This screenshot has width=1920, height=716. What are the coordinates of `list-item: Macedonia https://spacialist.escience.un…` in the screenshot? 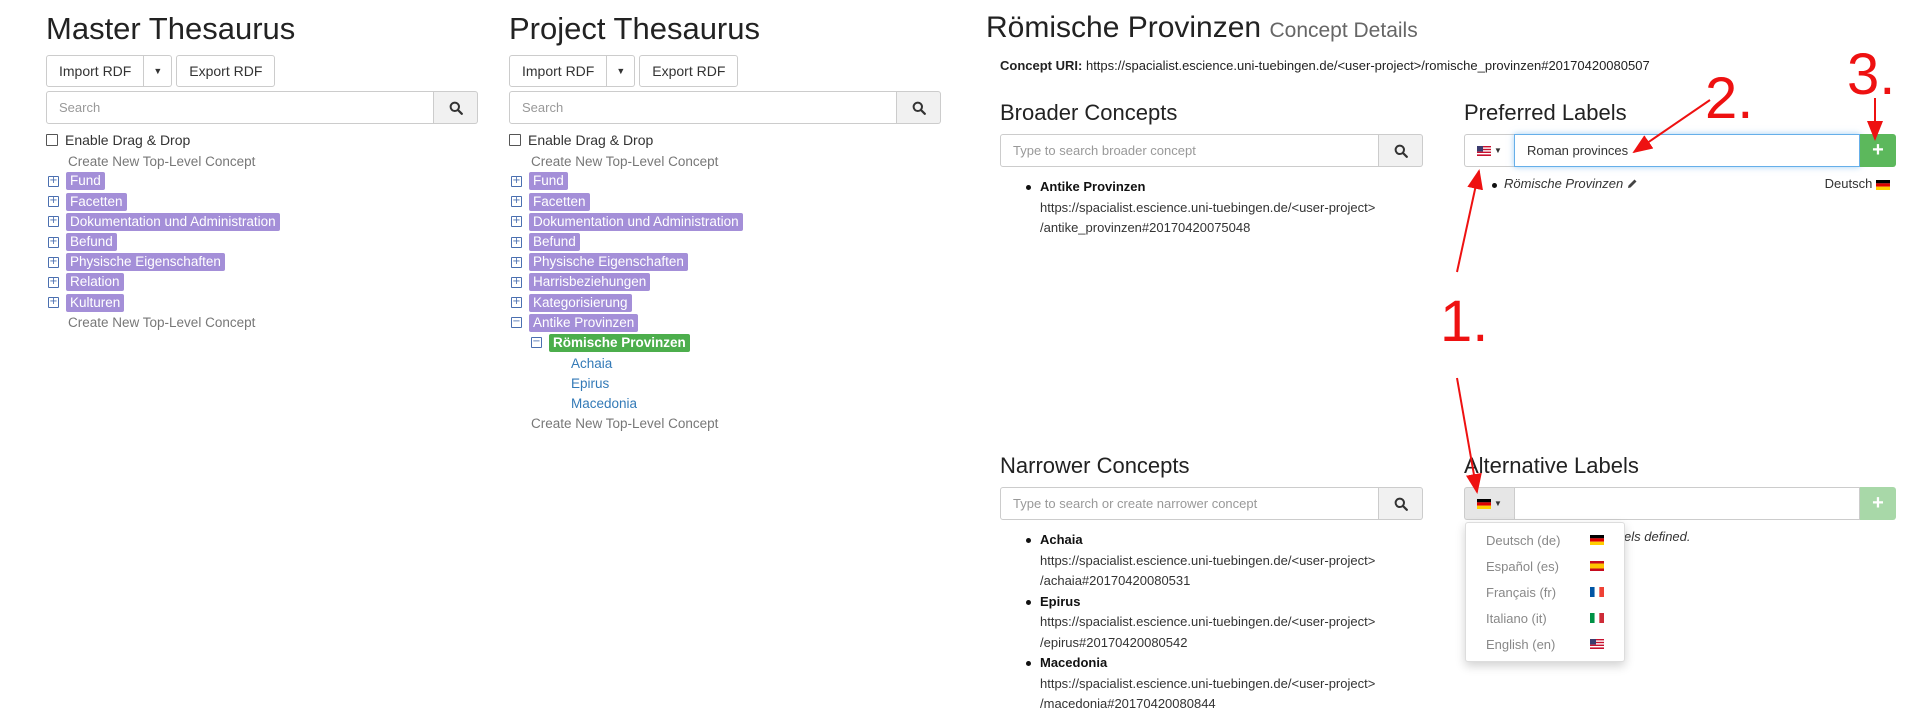 It's located at (1211, 684).